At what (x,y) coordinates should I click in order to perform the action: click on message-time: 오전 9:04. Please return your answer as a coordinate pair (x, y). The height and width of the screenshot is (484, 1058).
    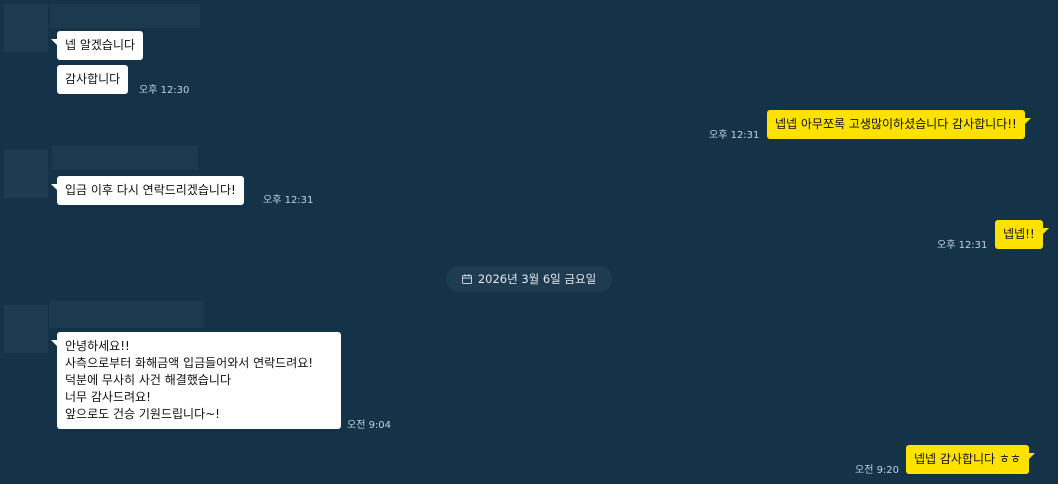
    Looking at the image, I should click on (369, 425).